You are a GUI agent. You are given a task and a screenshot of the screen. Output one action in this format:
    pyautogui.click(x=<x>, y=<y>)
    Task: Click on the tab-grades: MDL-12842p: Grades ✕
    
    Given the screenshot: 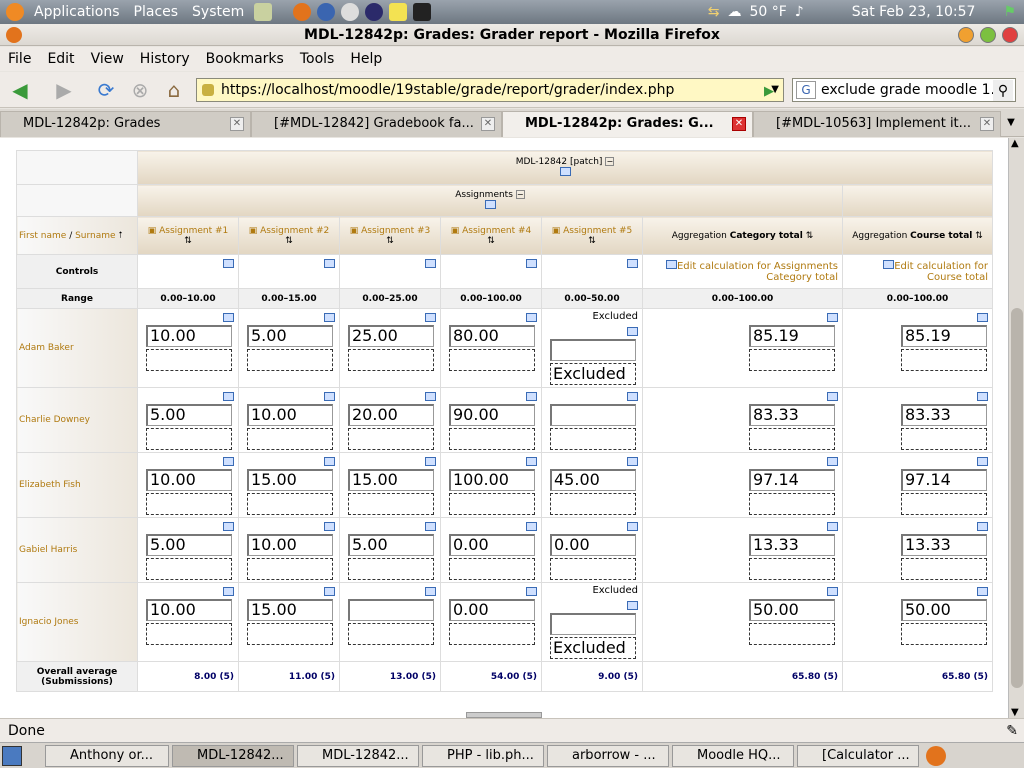 What is the action you would take?
    pyautogui.click(x=125, y=124)
    